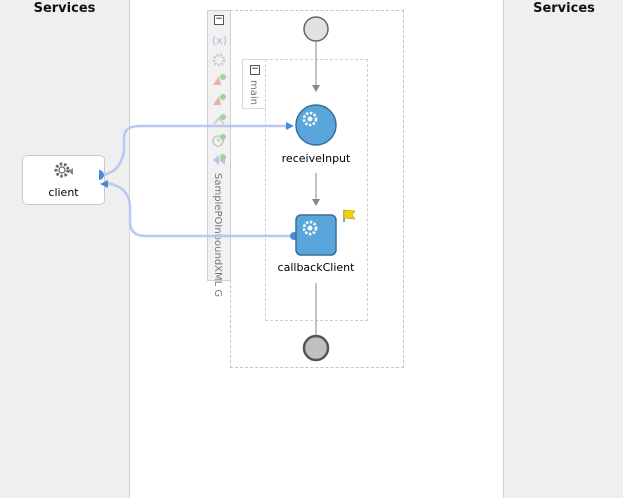 This screenshot has width=623, height=498. I want to click on warning-flag-icon, so click(349, 215).